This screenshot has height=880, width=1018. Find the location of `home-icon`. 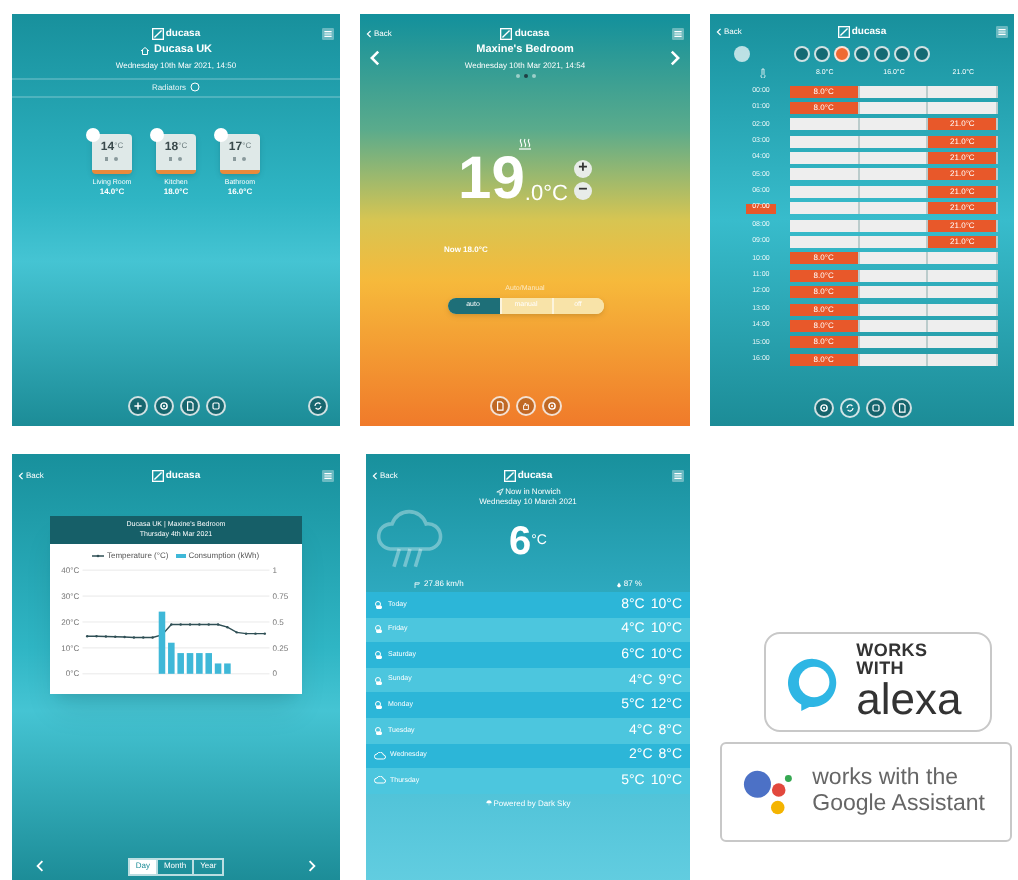

home-icon is located at coordinates (144, 51).